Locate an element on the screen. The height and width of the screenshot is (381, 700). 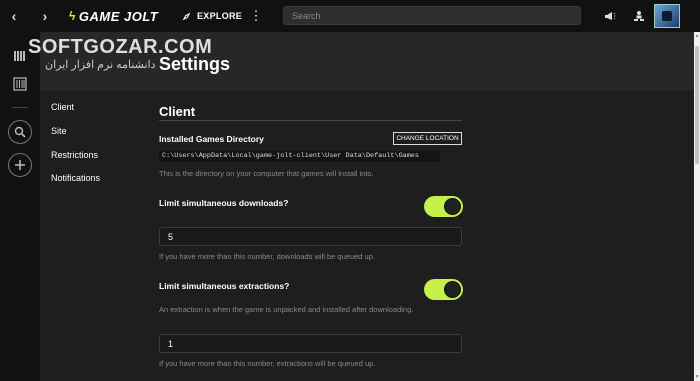
downloads-limit-field is located at coordinates (310, 236).